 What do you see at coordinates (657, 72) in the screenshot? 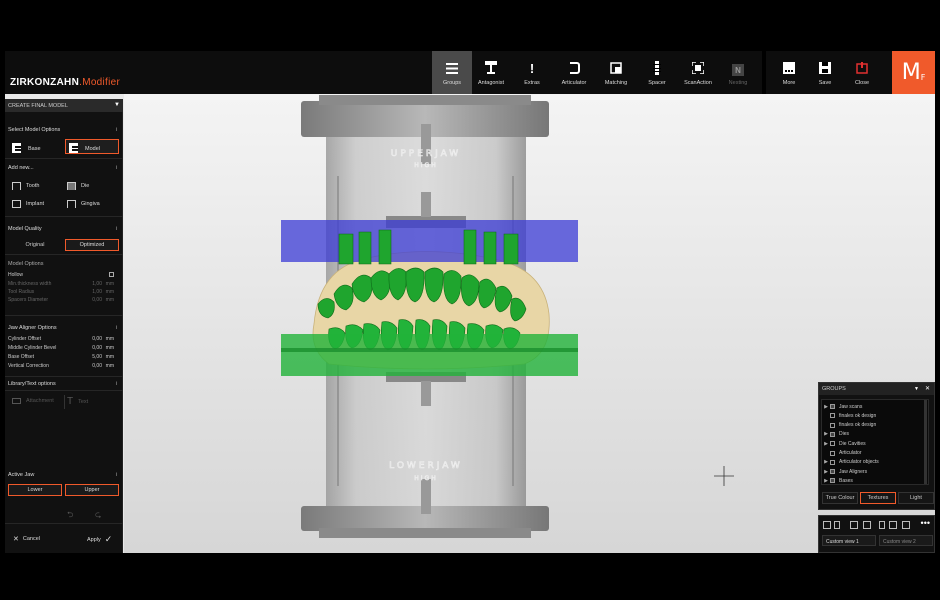
I see `spacer-button: Spacer` at bounding box center [657, 72].